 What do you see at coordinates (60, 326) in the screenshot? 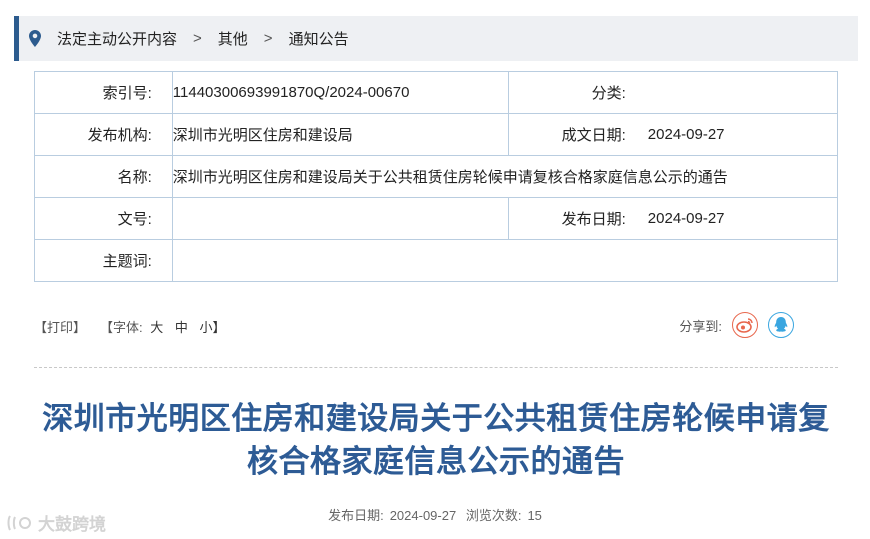
I see `print-button: 【打印】` at bounding box center [60, 326].